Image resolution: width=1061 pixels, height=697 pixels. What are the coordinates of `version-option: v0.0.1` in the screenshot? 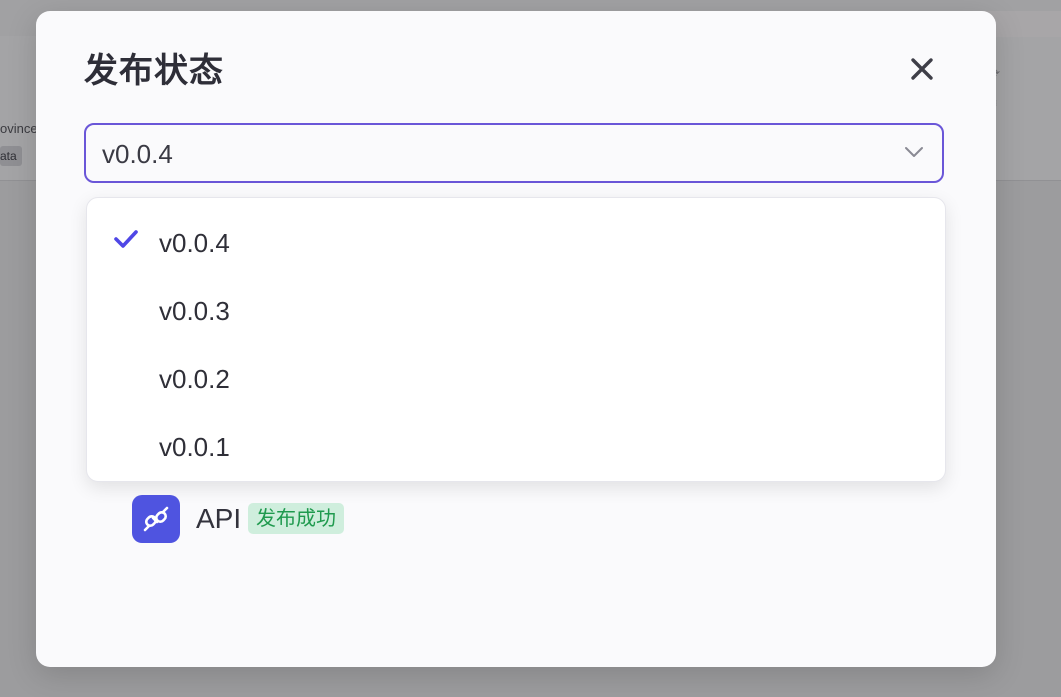 It's located at (516, 444).